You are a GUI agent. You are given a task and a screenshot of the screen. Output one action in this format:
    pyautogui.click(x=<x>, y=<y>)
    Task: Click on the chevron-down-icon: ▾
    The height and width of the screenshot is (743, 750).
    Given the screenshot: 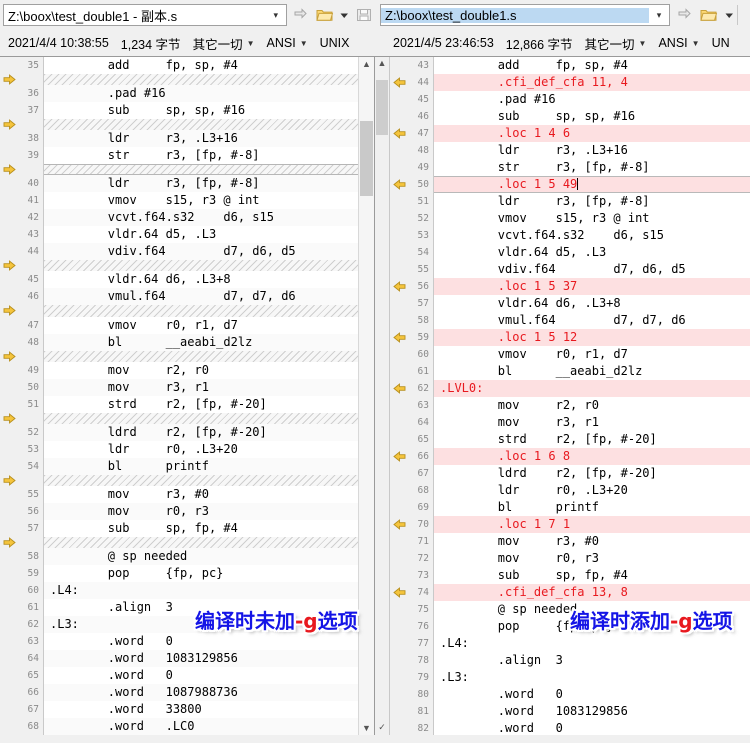 What is the action you would take?
    pyautogui.click(x=276, y=15)
    